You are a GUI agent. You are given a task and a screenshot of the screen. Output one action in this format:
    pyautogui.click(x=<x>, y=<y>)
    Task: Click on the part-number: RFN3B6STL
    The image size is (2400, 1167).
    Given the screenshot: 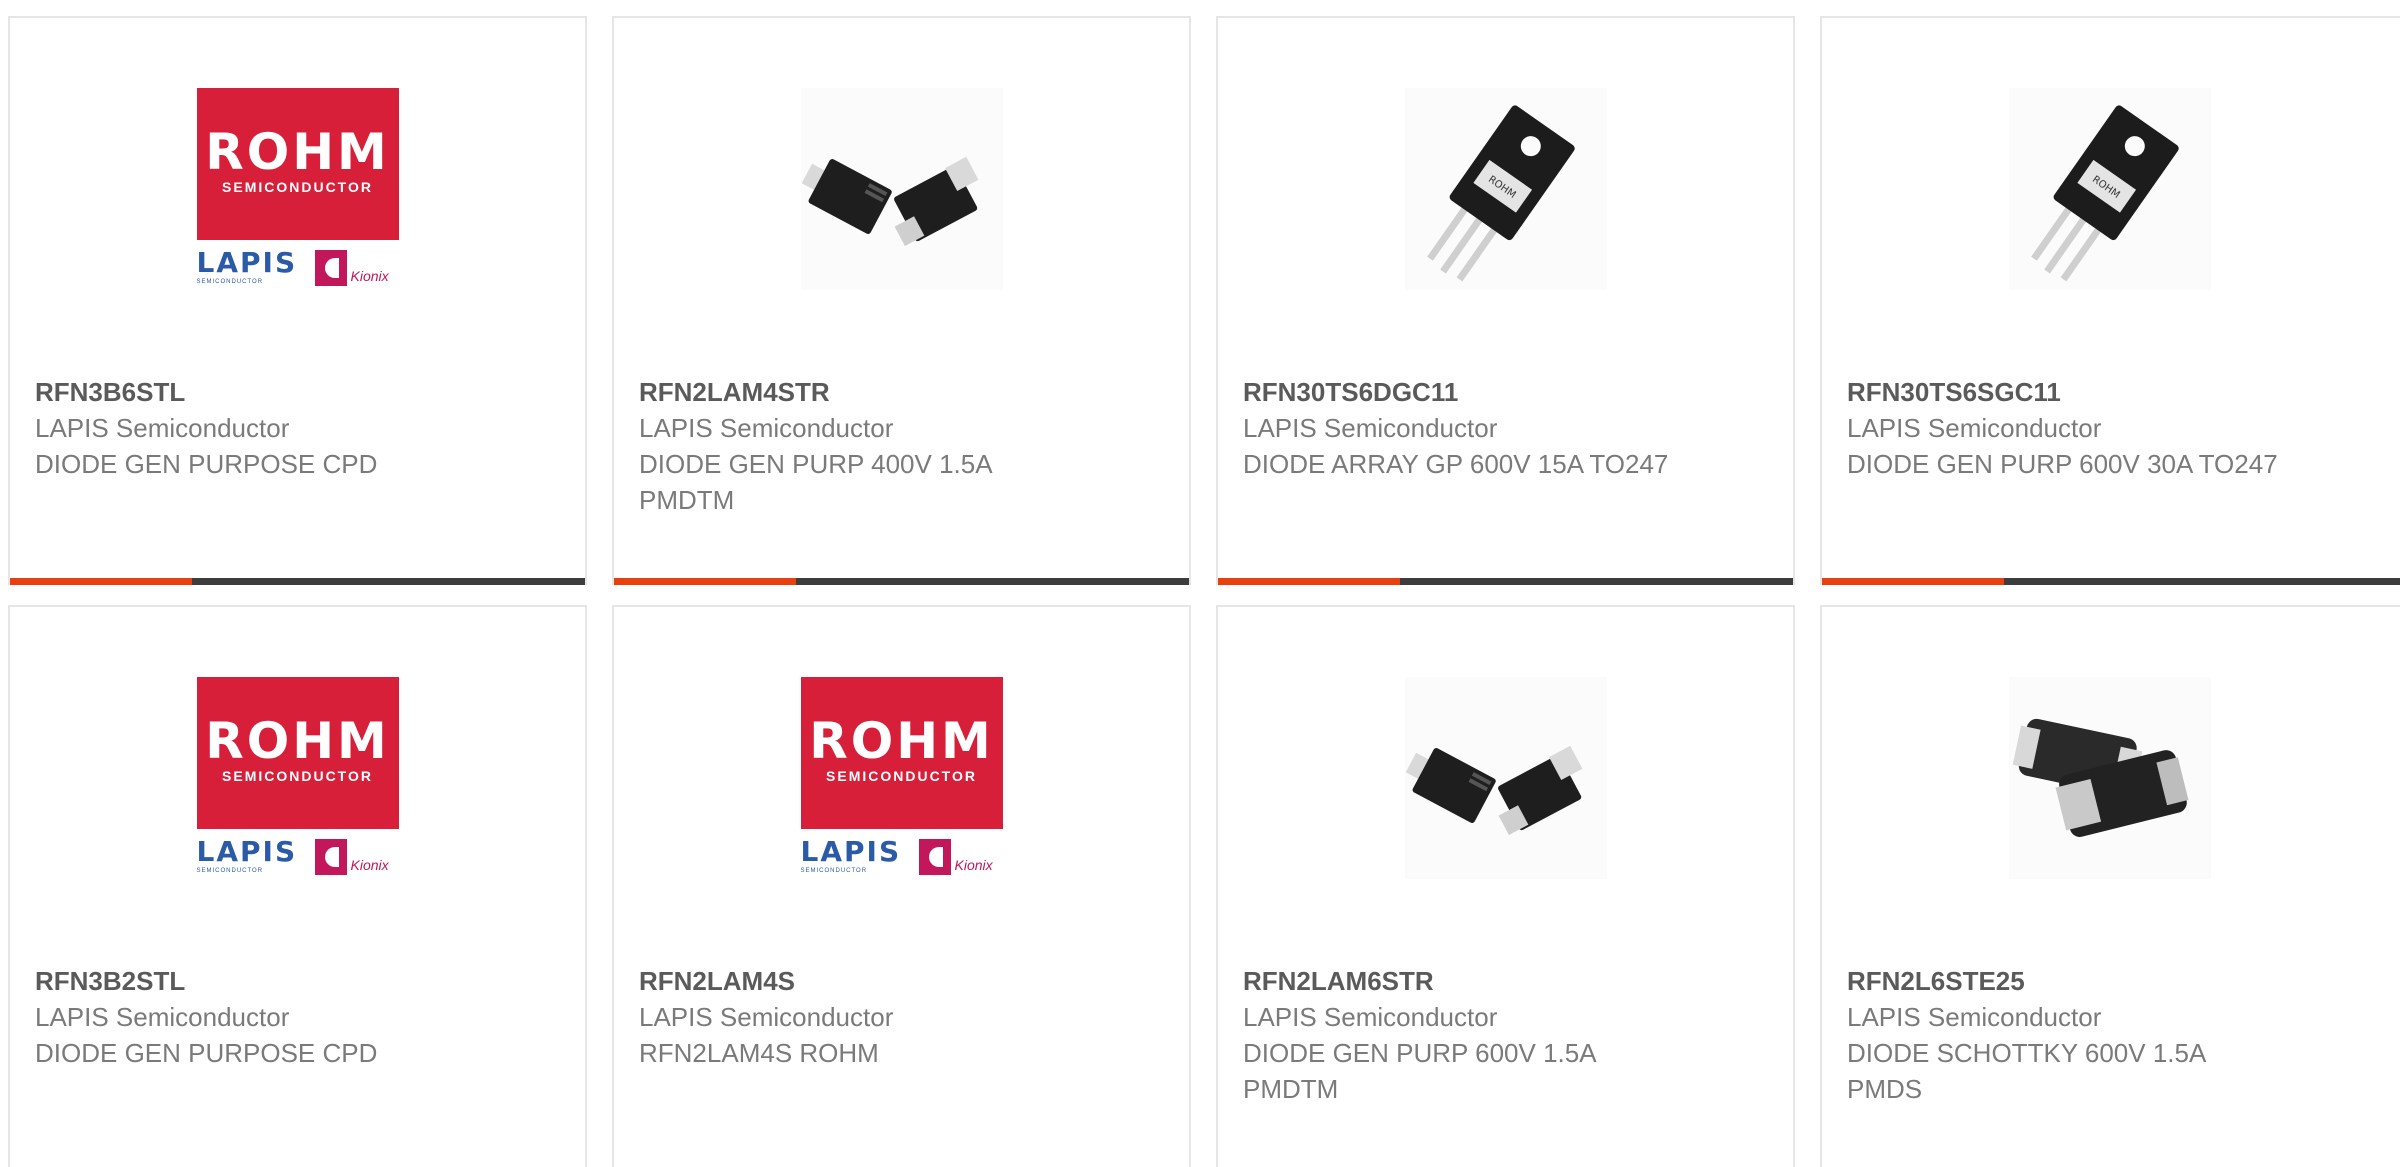 What is the action you would take?
    pyautogui.click(x=297, y=392)
    